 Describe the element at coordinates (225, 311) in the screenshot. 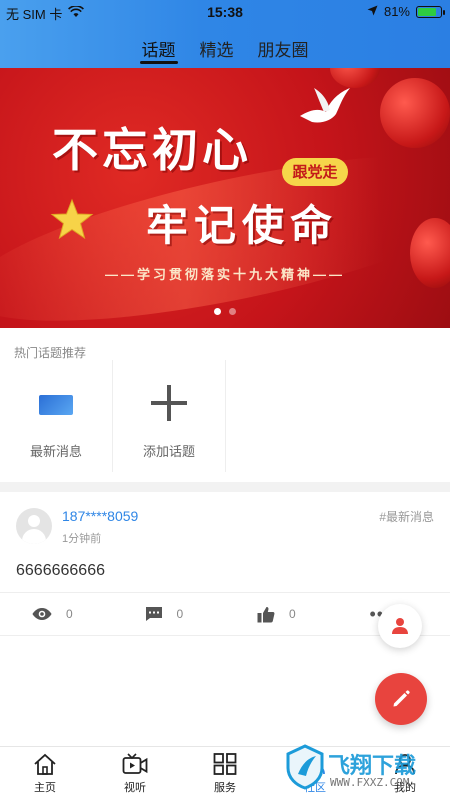

I see `carousel-dots` at that location.